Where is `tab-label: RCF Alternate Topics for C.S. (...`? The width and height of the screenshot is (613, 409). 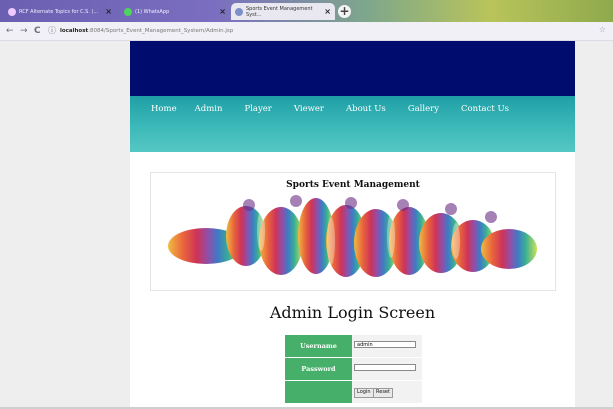
tab-label: RCF Alternate Topics for C.S. (... is located at coordinates (59, 11).